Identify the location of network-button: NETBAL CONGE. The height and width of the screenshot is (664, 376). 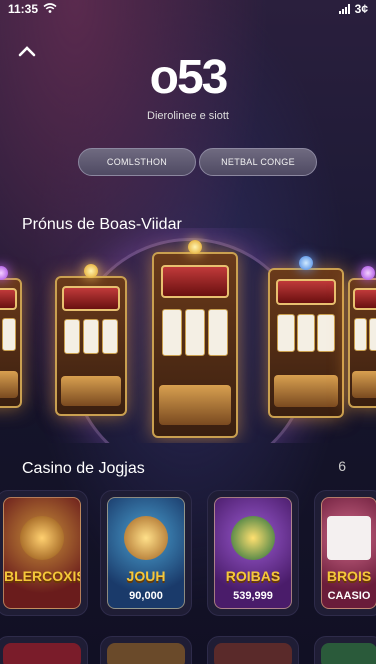
(258, 162).